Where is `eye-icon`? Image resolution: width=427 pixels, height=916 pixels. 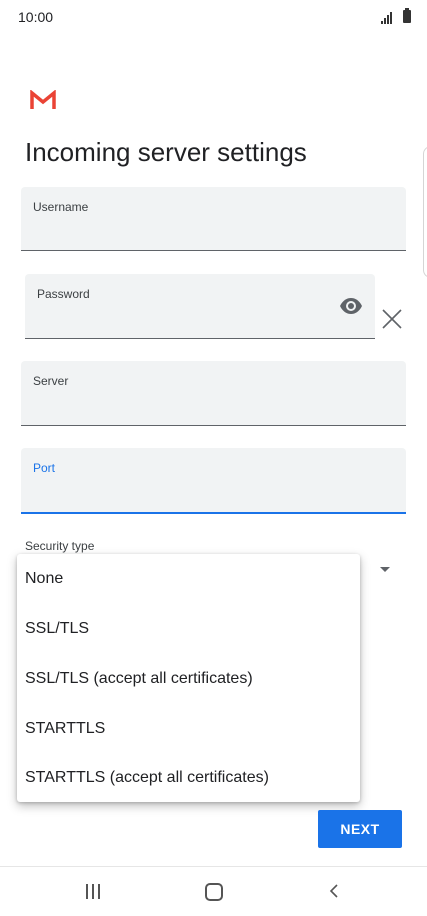 eye-icon is located at coordinates (351, 306).